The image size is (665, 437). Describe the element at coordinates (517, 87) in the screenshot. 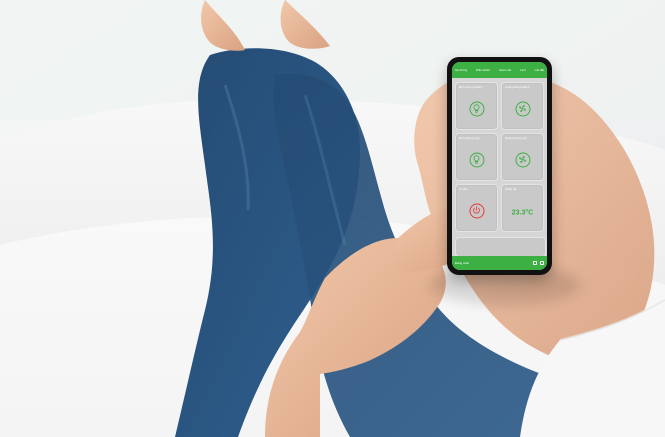

I see `tile-title: Quạt phòng khách` at that location.